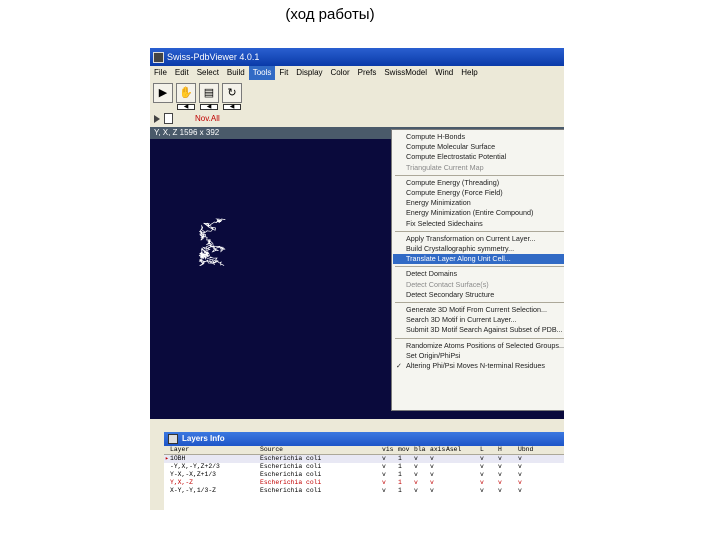 The width and height of the screenshot is (720, 540). I want to click on menu-prefs: Prefs, so click(367, 73).